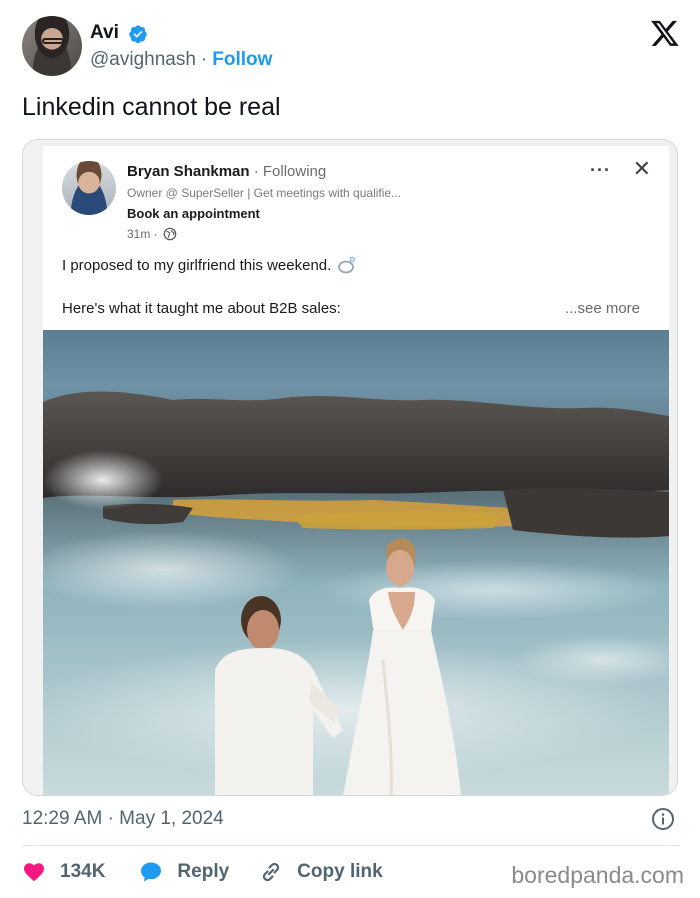 The width and height of the screenshot is (700, 898). What do you see at coordinates (138, 34) in the screenshot?
I see `verified-badge-icon` at bounding box center [138, 34].